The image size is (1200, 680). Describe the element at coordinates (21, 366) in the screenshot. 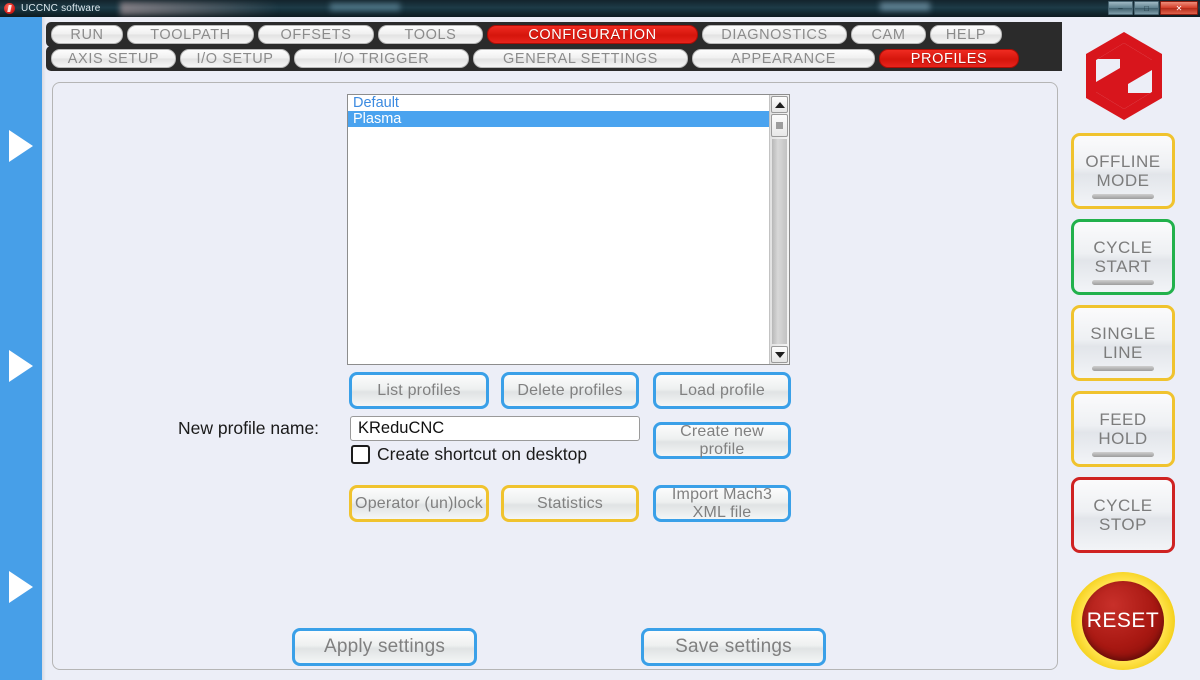

I see `play-arrow-2-icon` at that location.